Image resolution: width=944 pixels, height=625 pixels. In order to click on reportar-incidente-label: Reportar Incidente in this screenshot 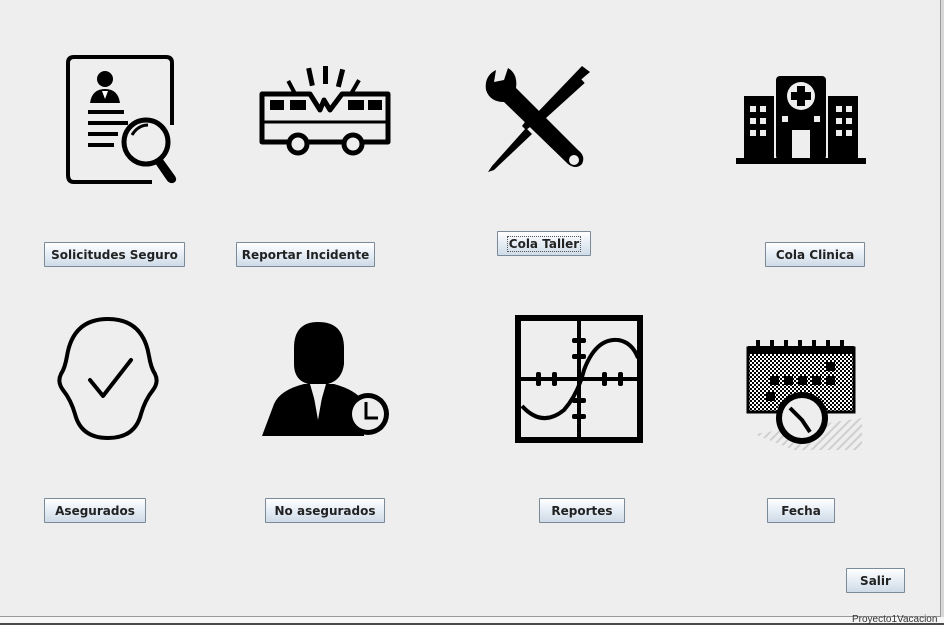, I will do `click(305, 254)`.